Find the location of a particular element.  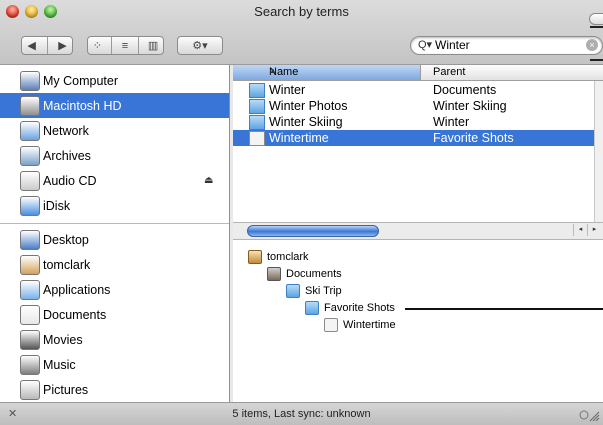

back-button: ◀ is located at coordinates (31, 45).